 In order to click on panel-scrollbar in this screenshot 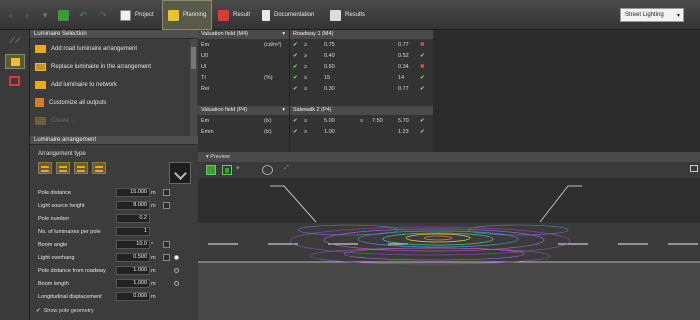, I will do `click(193, 89)`.